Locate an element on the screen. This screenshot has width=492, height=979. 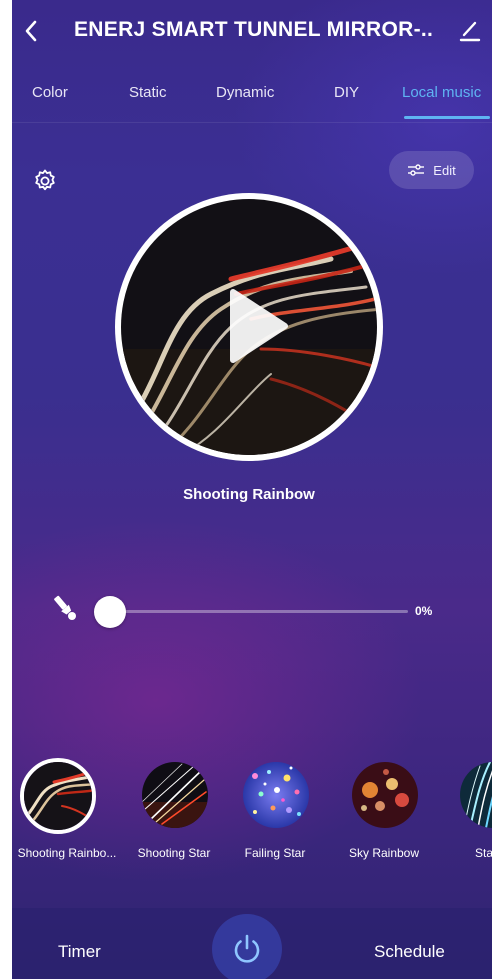
album-art-disc is located at coordinates (249, 327).